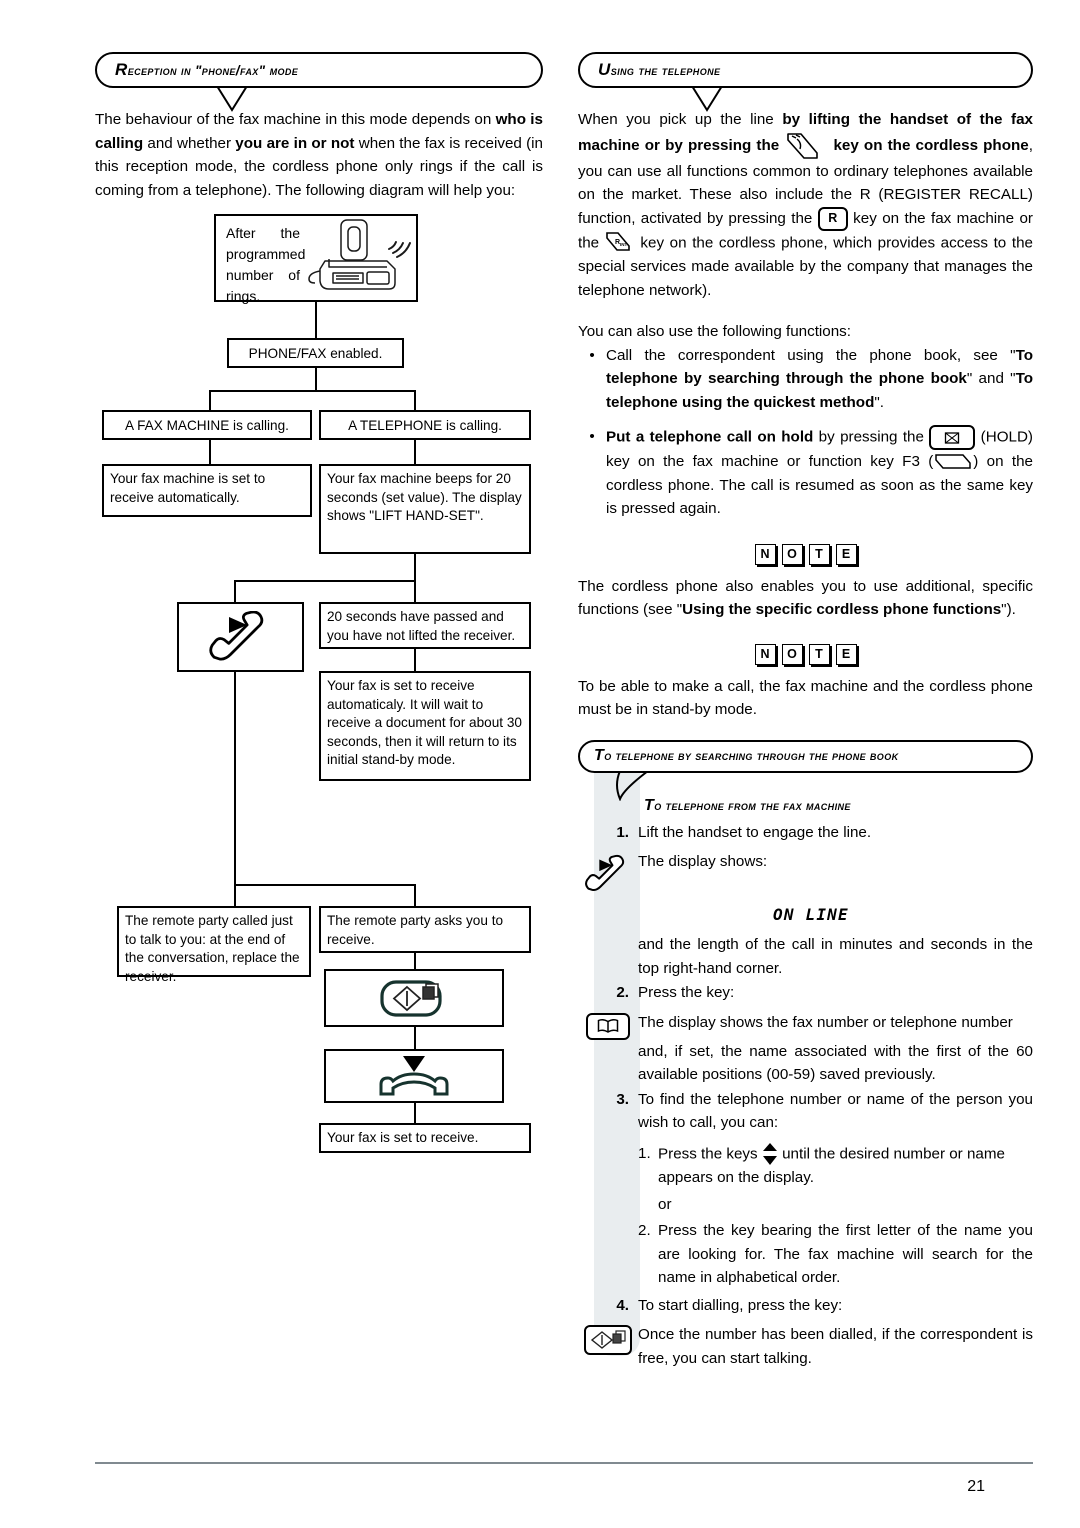  What do you see at coordinates (415, 930) in the screenshot?
I see `flow-node-remote-receive-label: The remote party asks you to receive.` at bounding box center [415, 930].